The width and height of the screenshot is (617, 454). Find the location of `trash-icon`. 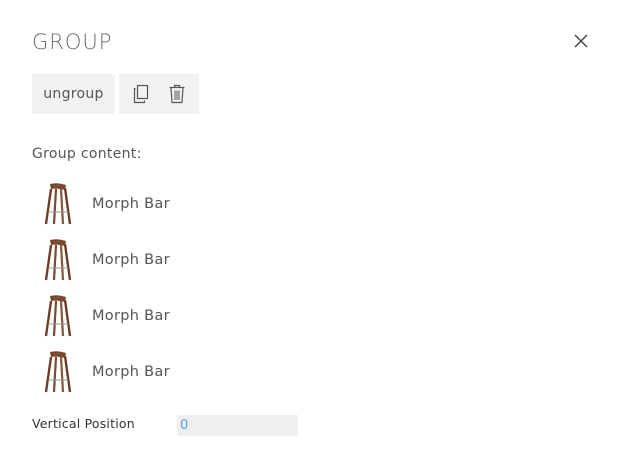

trash-icon is located at coordinates (177, 94).